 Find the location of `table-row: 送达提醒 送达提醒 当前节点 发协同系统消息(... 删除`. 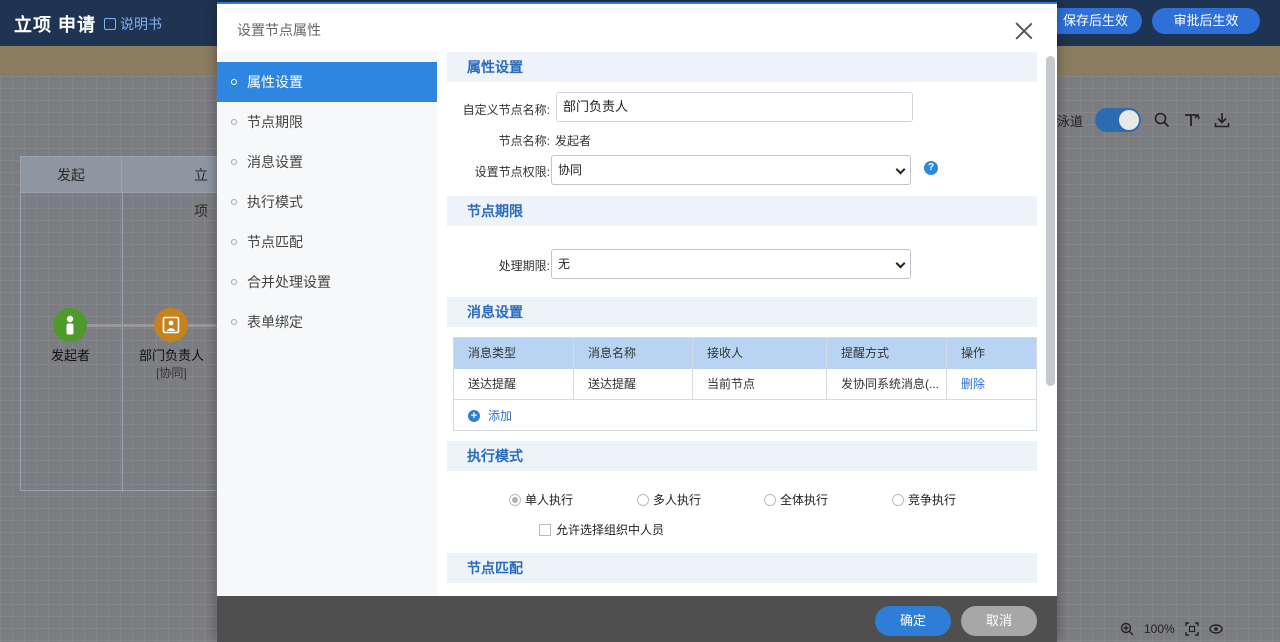

table-row: 送达提醒 送达提醒 当前节点 发协同系统消息(... 删除 is located at coordinates (745, 384).